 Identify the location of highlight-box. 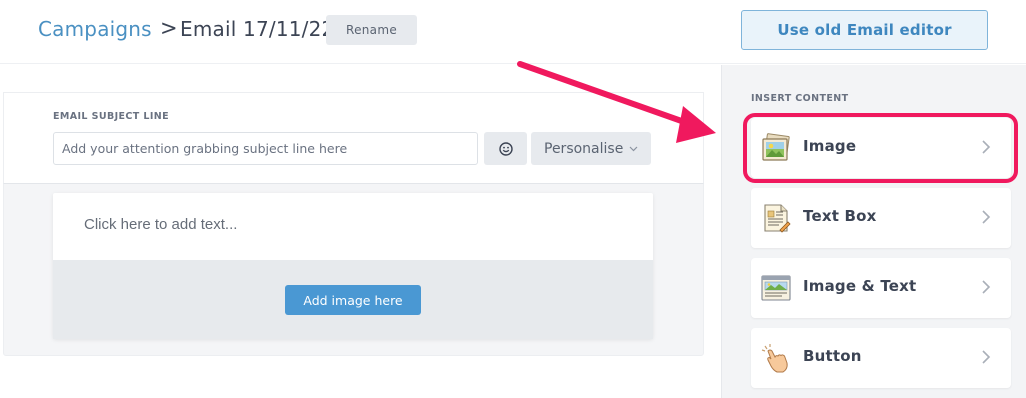
(880, 148).